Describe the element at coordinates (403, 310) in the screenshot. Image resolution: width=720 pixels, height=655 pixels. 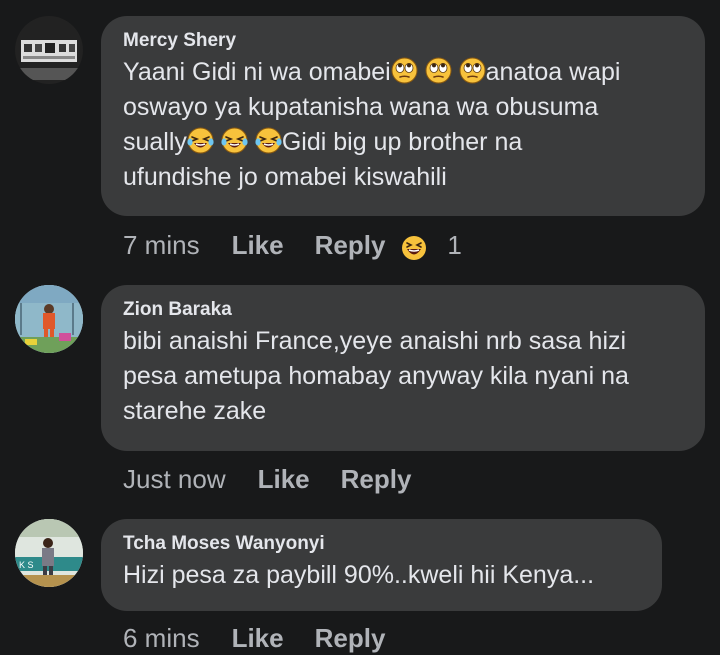
I see `comment-author: Zion Baraka` at that location.